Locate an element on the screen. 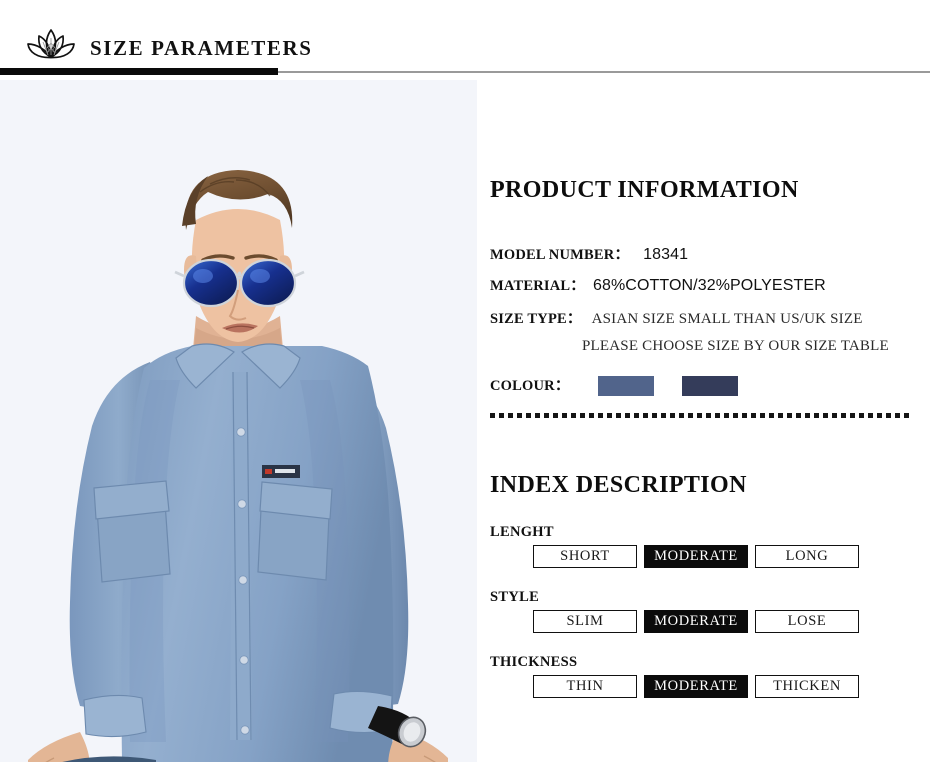  index-options-lenght: SHORT MODERATE LONG is located at coordinates (696, 556).